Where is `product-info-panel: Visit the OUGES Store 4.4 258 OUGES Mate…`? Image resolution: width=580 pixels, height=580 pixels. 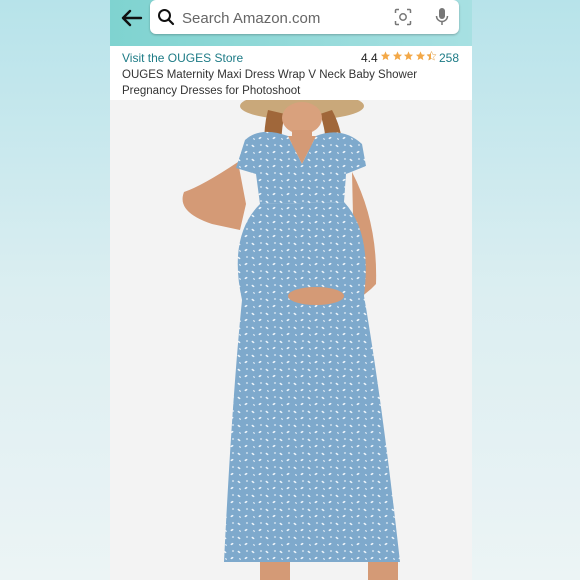
product-info-panel: Visit the OUGES Store 4.4 258 OUGES Mate… is located at coordinates (291, 73).